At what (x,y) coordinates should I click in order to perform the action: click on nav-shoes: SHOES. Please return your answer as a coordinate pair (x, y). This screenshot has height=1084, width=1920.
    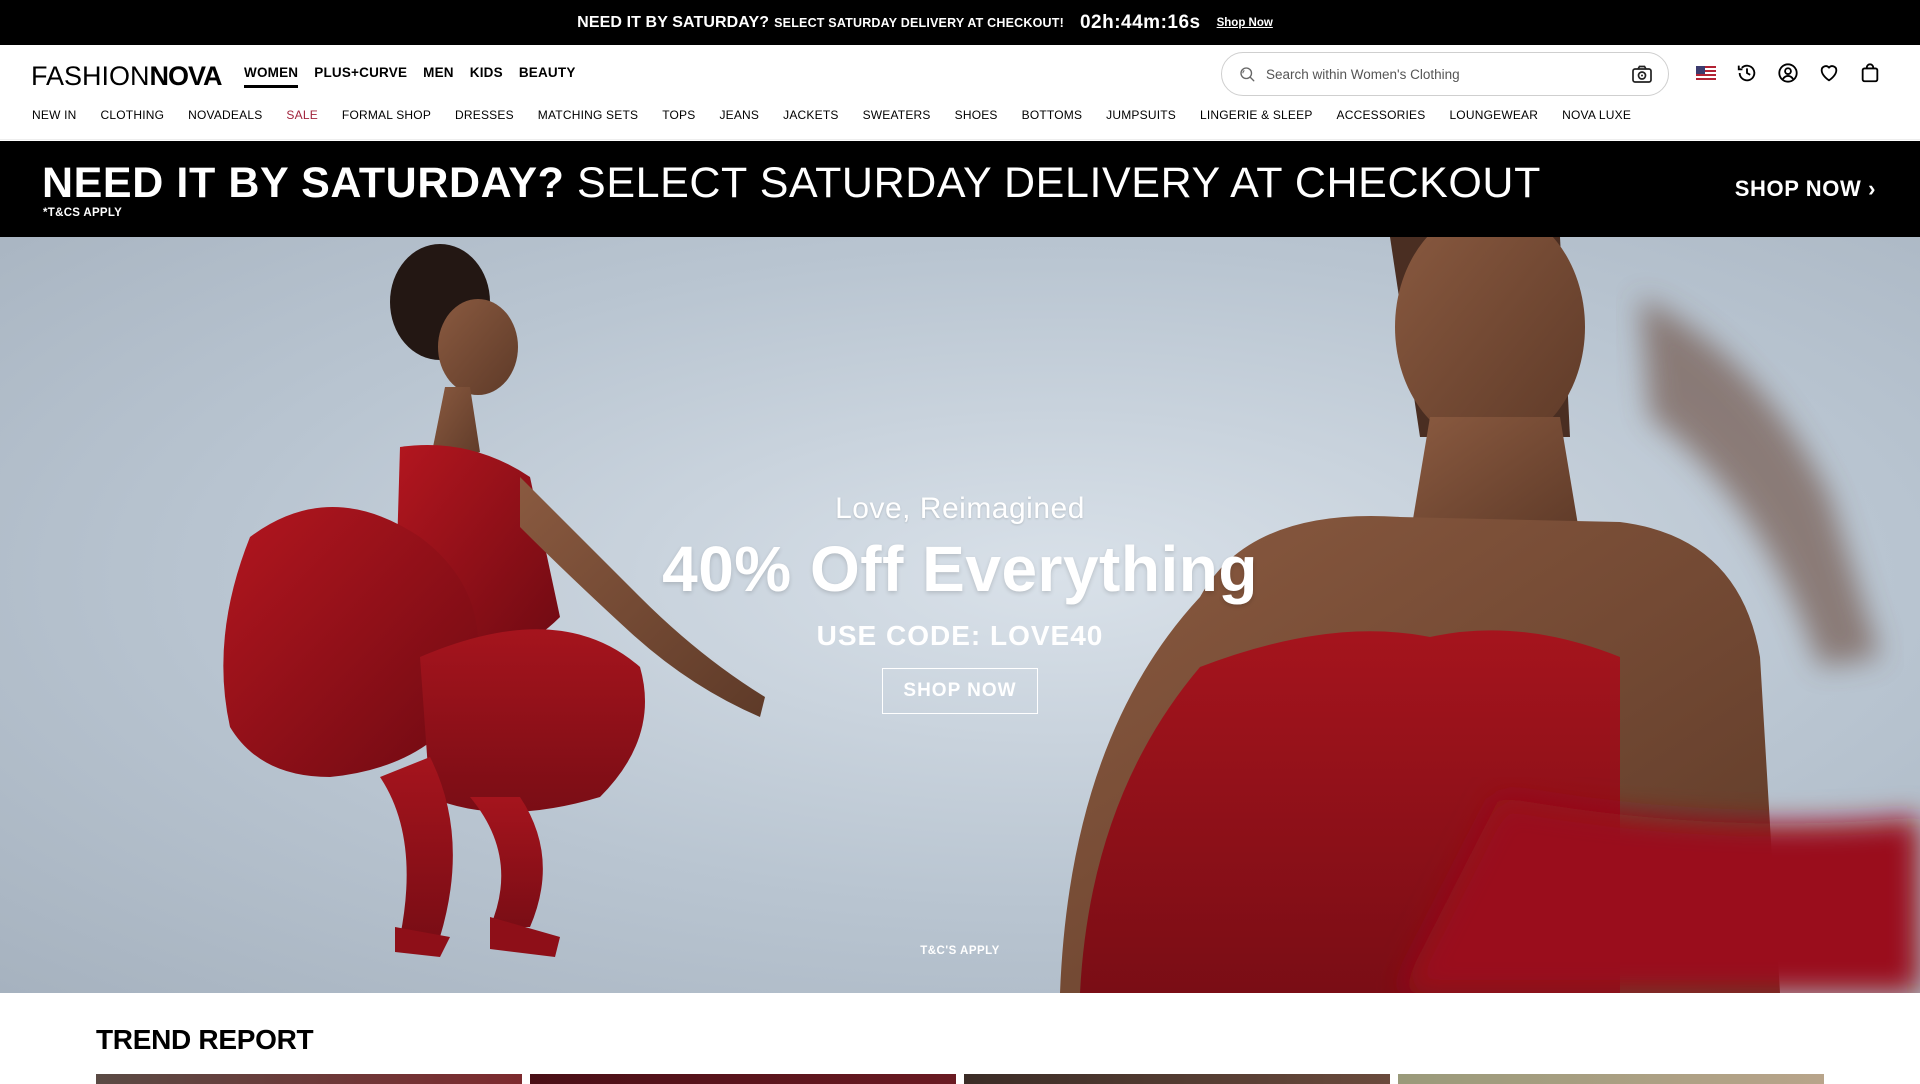
    Looking at the image, I should click on (976, 115).